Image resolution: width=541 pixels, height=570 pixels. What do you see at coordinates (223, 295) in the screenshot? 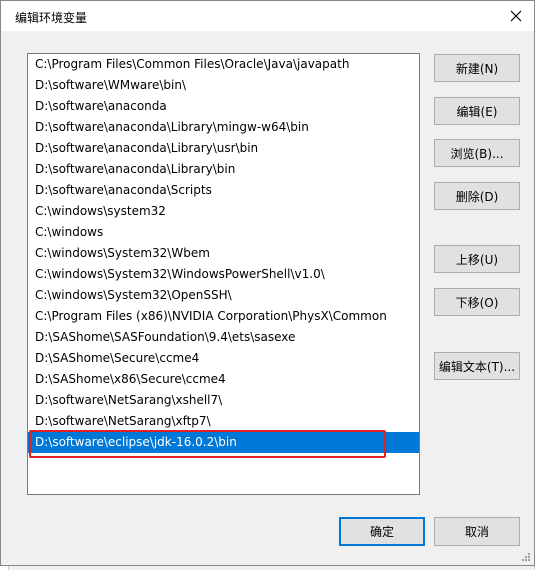
I see `list-item: C:\windows\System32\OpenSSH\` at bounding box center [223, 295].